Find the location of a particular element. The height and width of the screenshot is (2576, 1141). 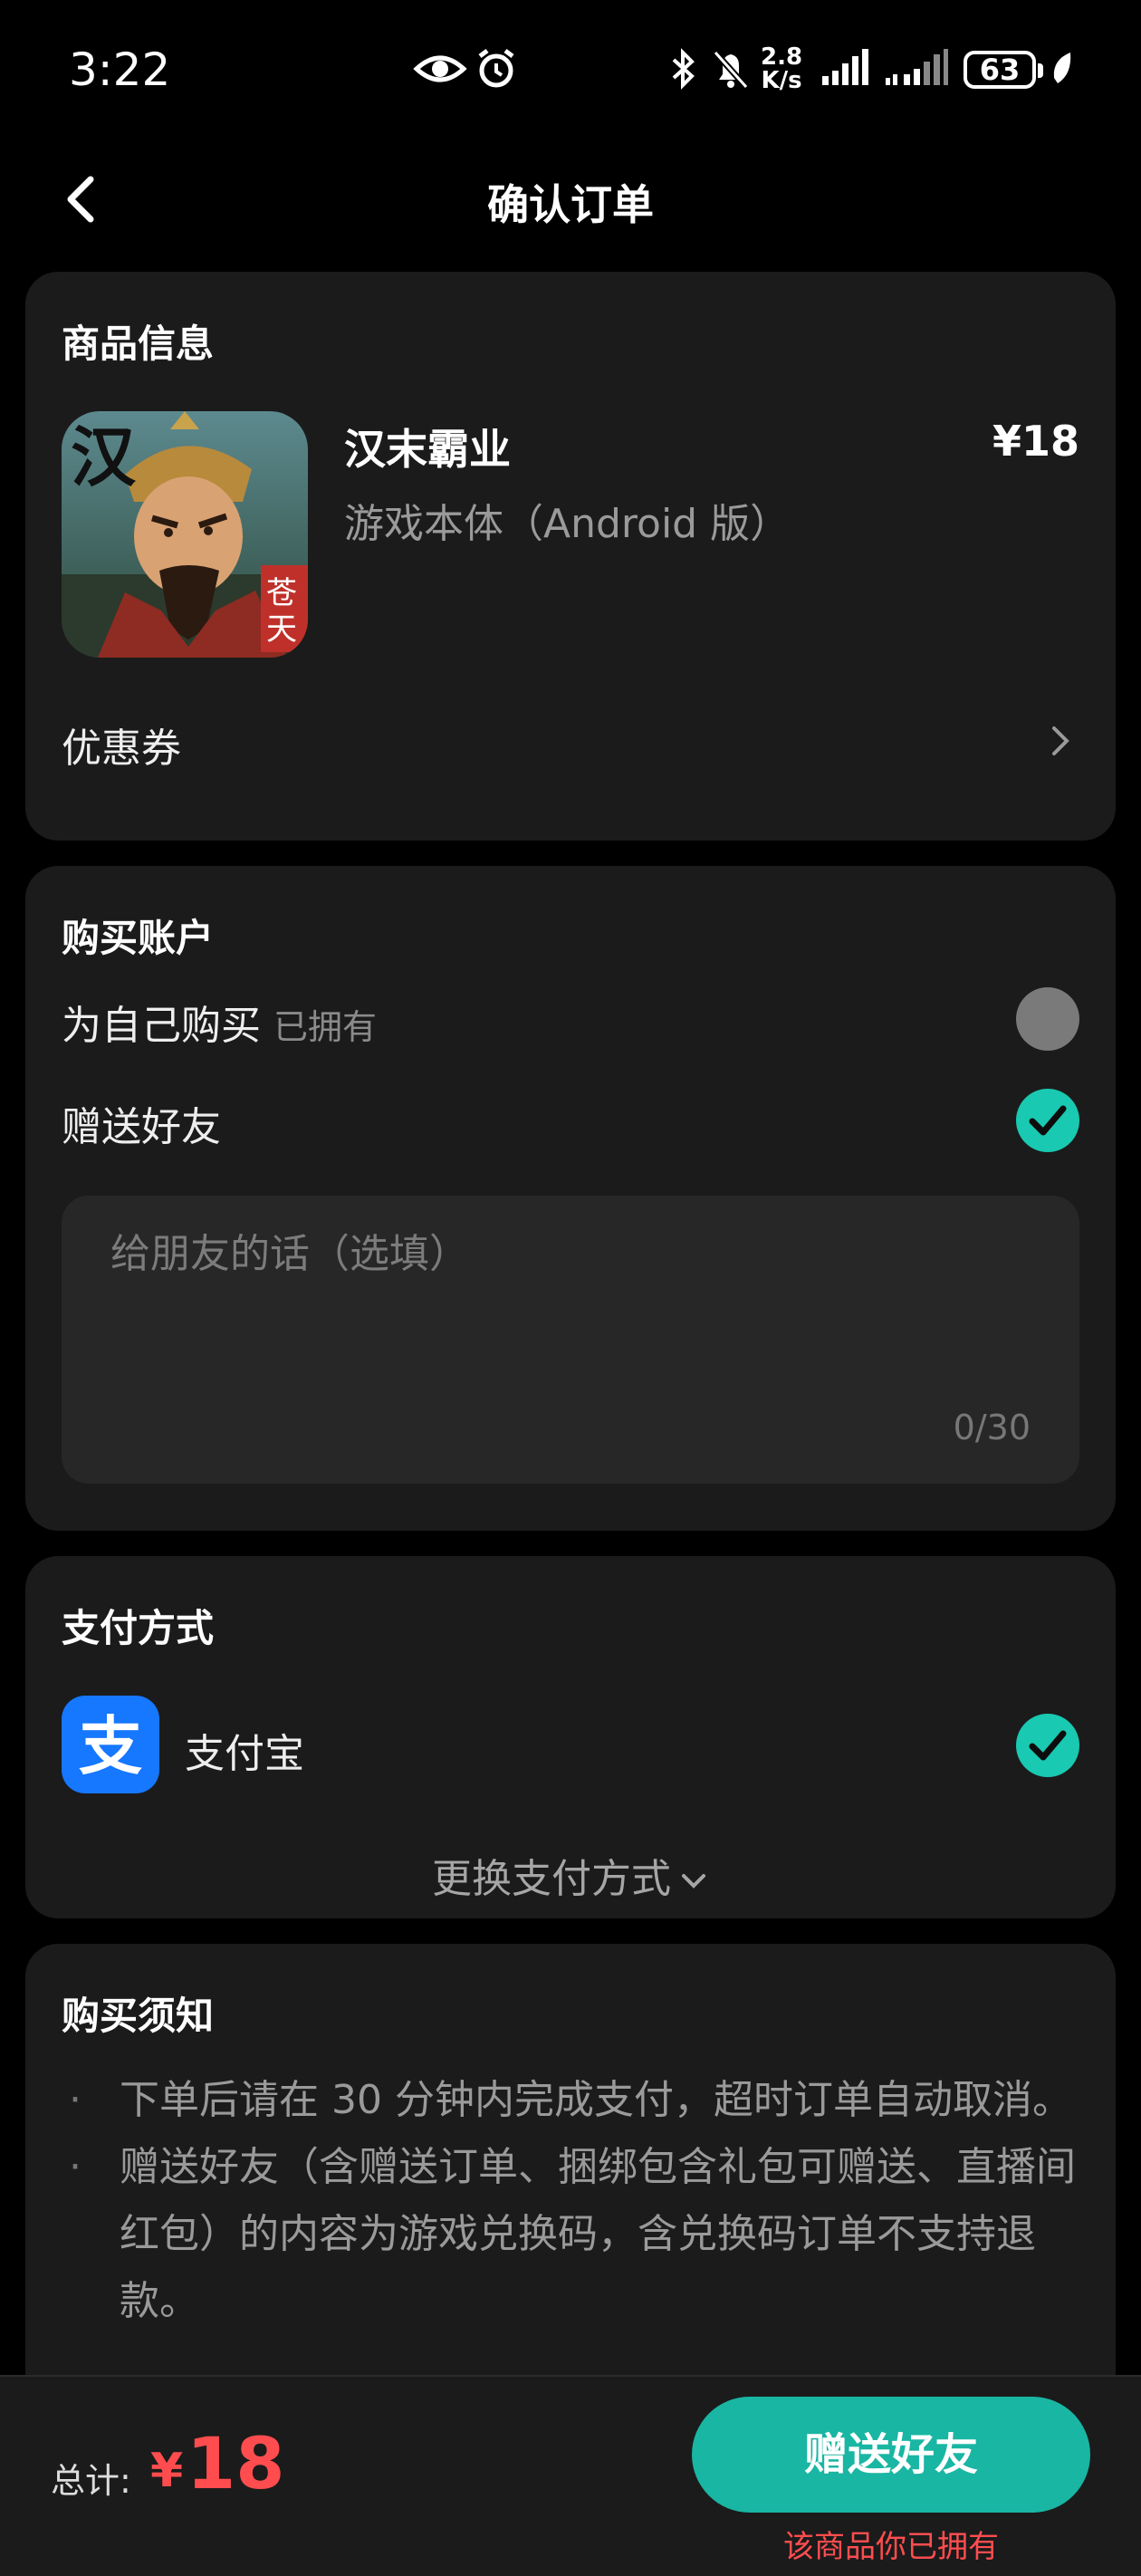

checkout-bar: 总计: ¥ 18 赠送好友 该商品你已拥有 is located at coordinates (570, 2475).